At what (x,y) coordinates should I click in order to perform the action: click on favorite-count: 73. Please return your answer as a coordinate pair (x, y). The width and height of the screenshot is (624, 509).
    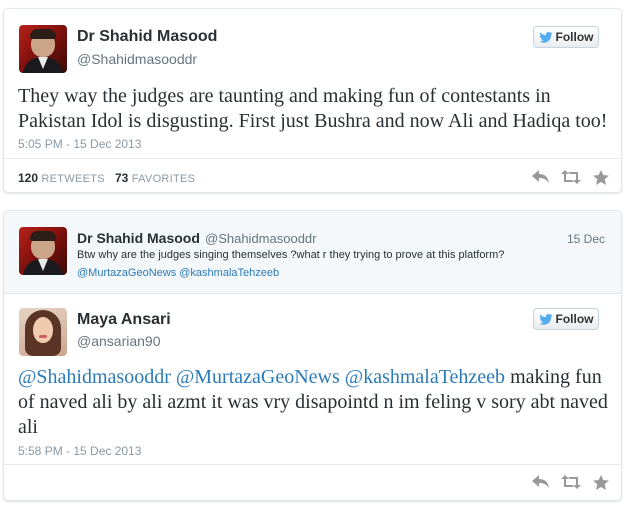
    Looking at the image, I should click on (121, 178).